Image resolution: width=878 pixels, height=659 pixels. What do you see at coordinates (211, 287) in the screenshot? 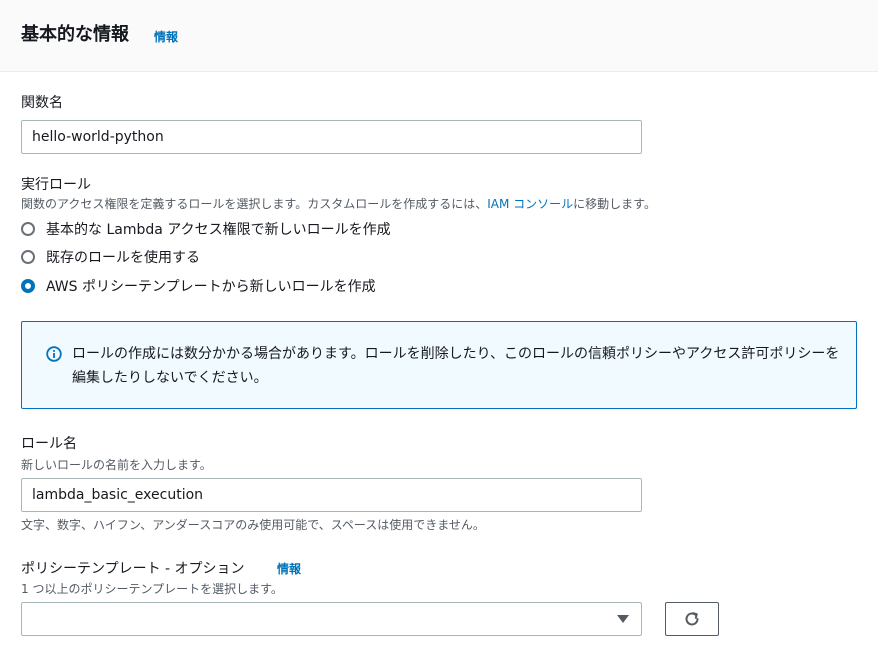
I see `radio-label-policy-template: AWS ポリシーテンプレートから新しいロールを作成` at bounding box center [211, 287].